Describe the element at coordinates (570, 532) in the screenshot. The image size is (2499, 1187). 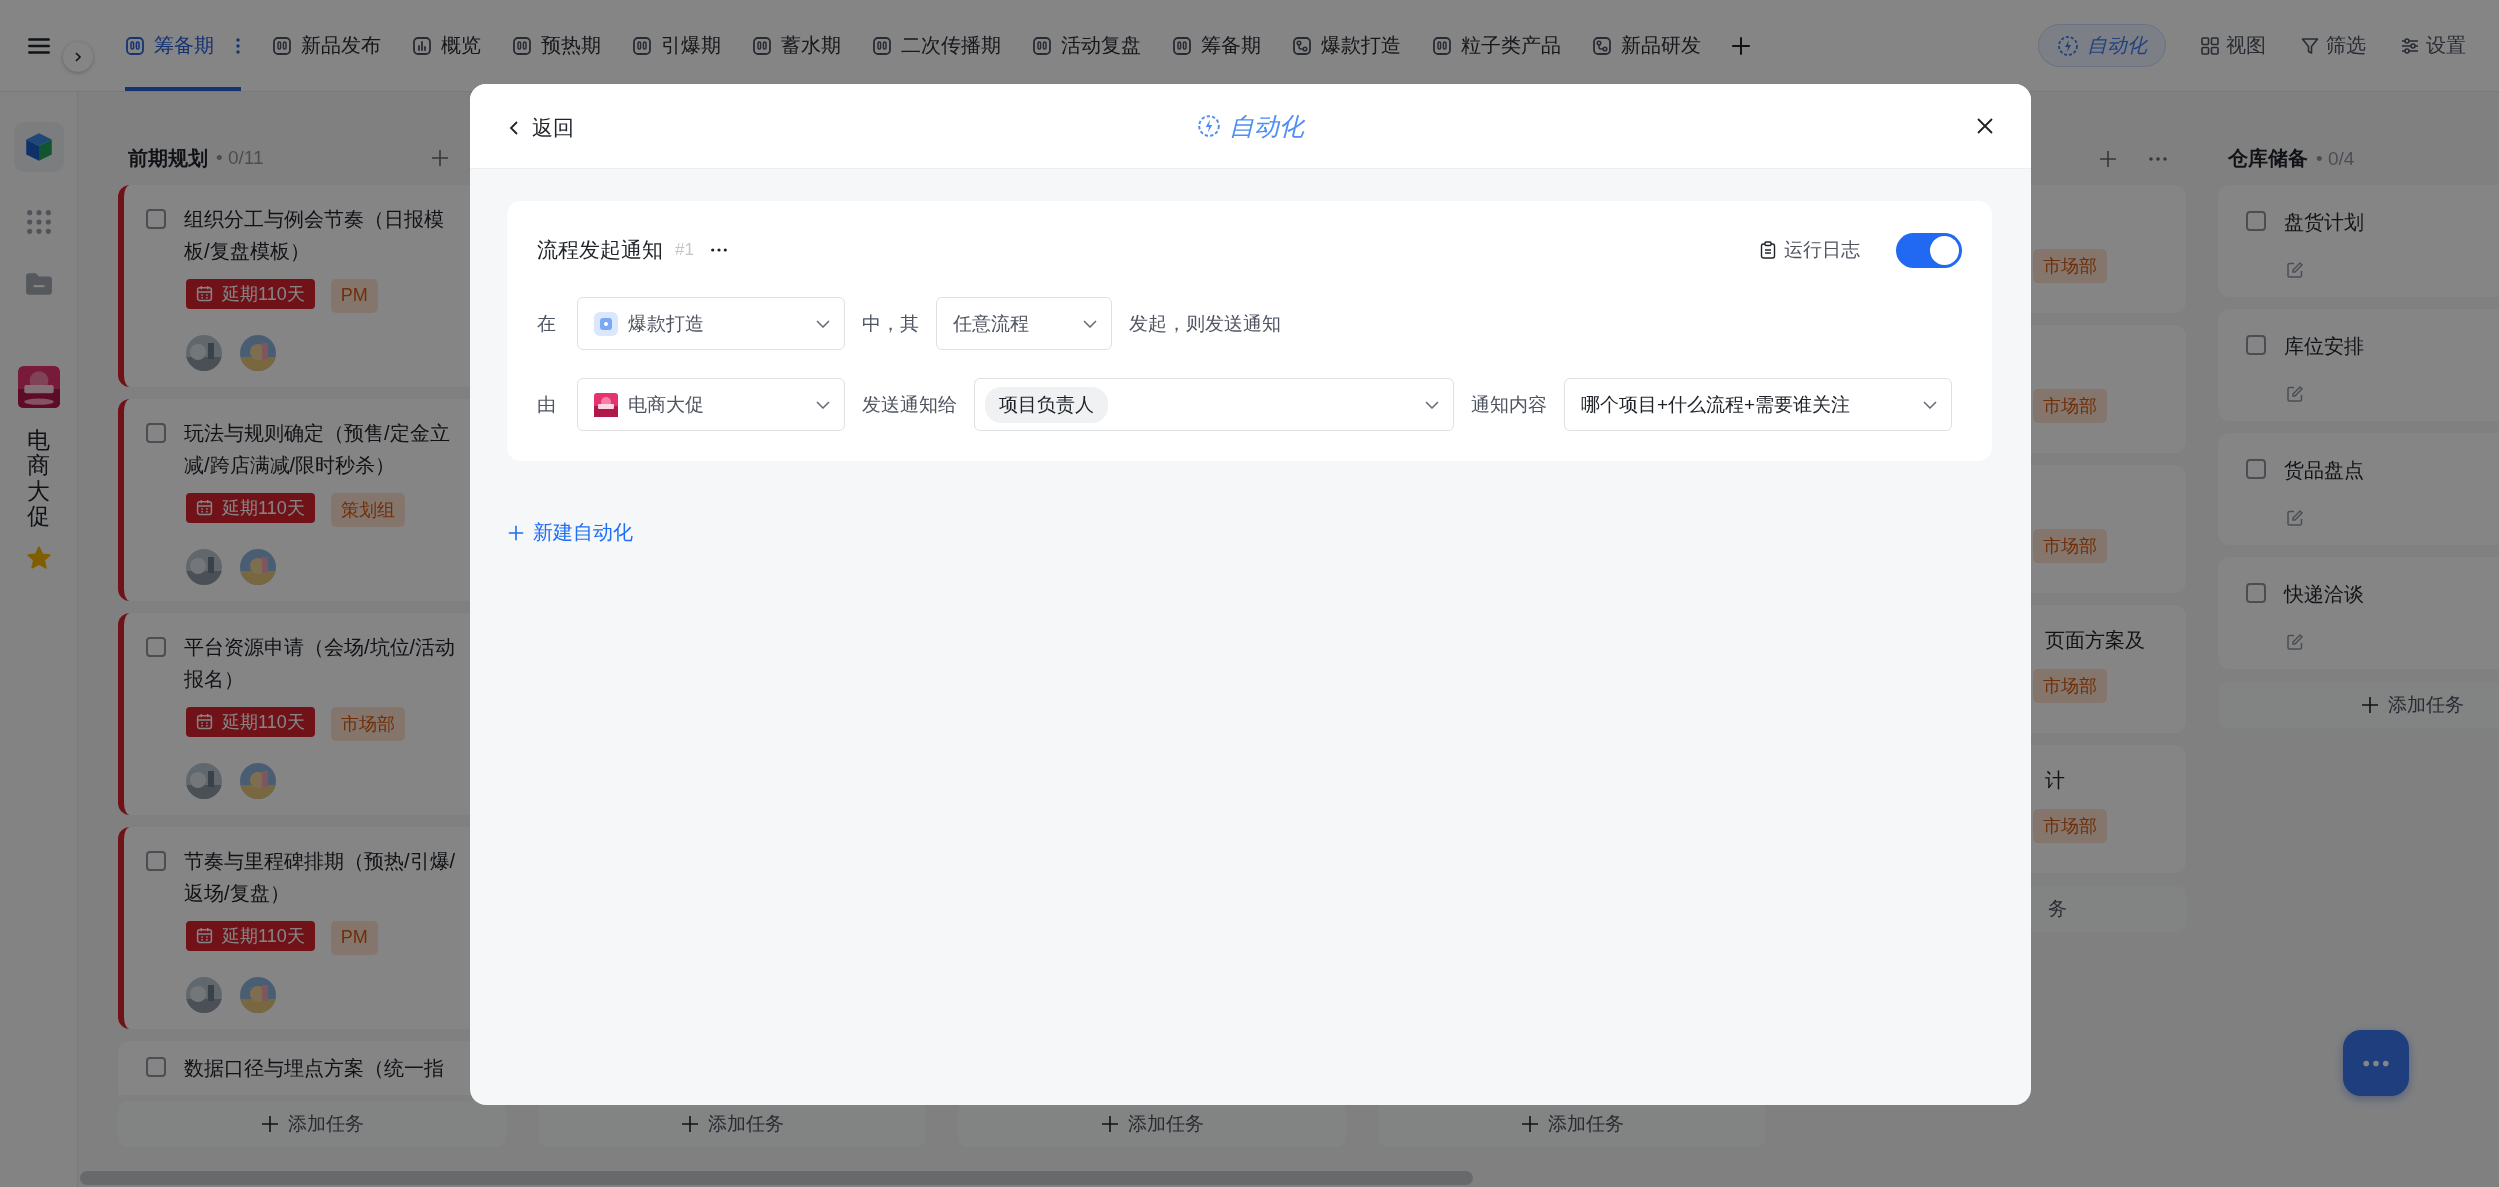
I see `new-automation-link: 新建自动化` at that location.